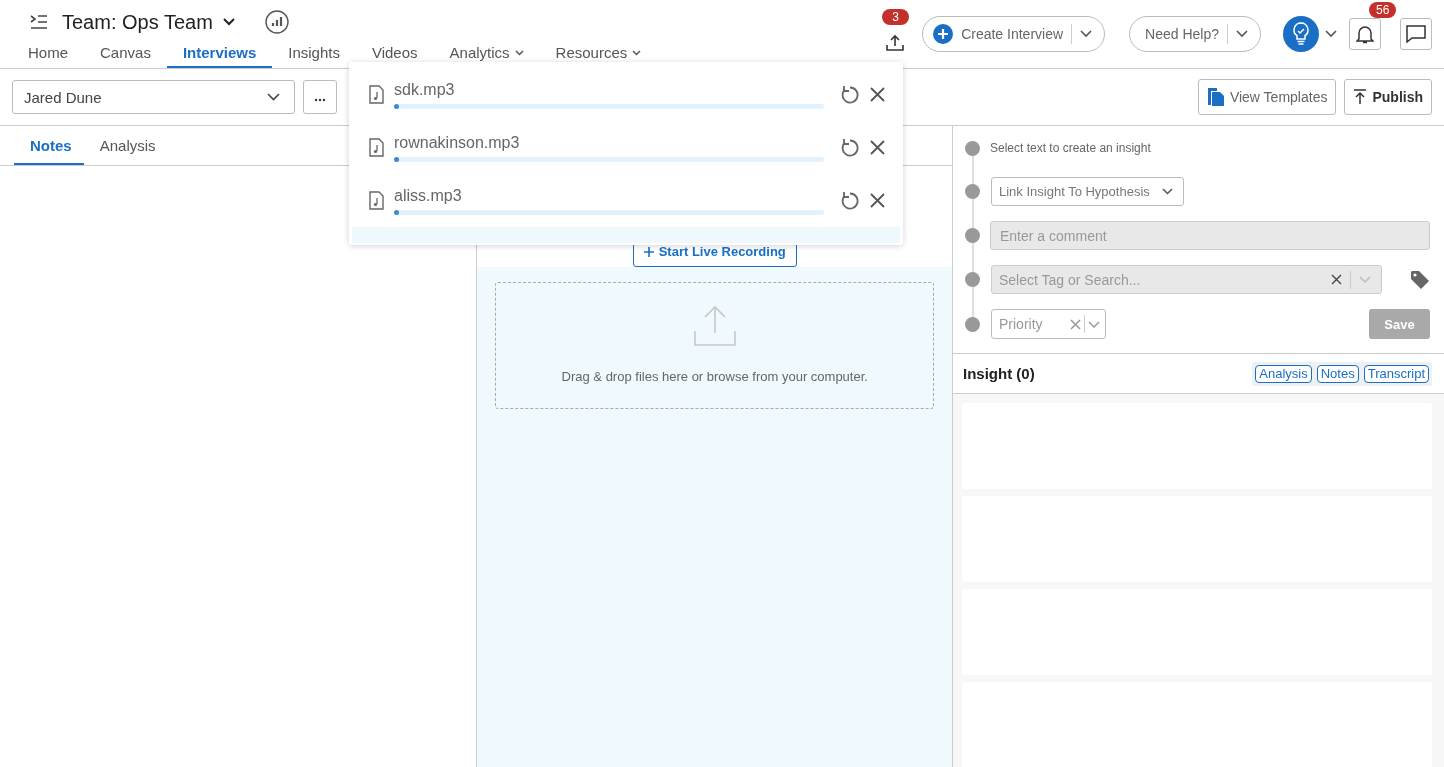  I want to click on upload-arrow-icon, so click(1360, 97).